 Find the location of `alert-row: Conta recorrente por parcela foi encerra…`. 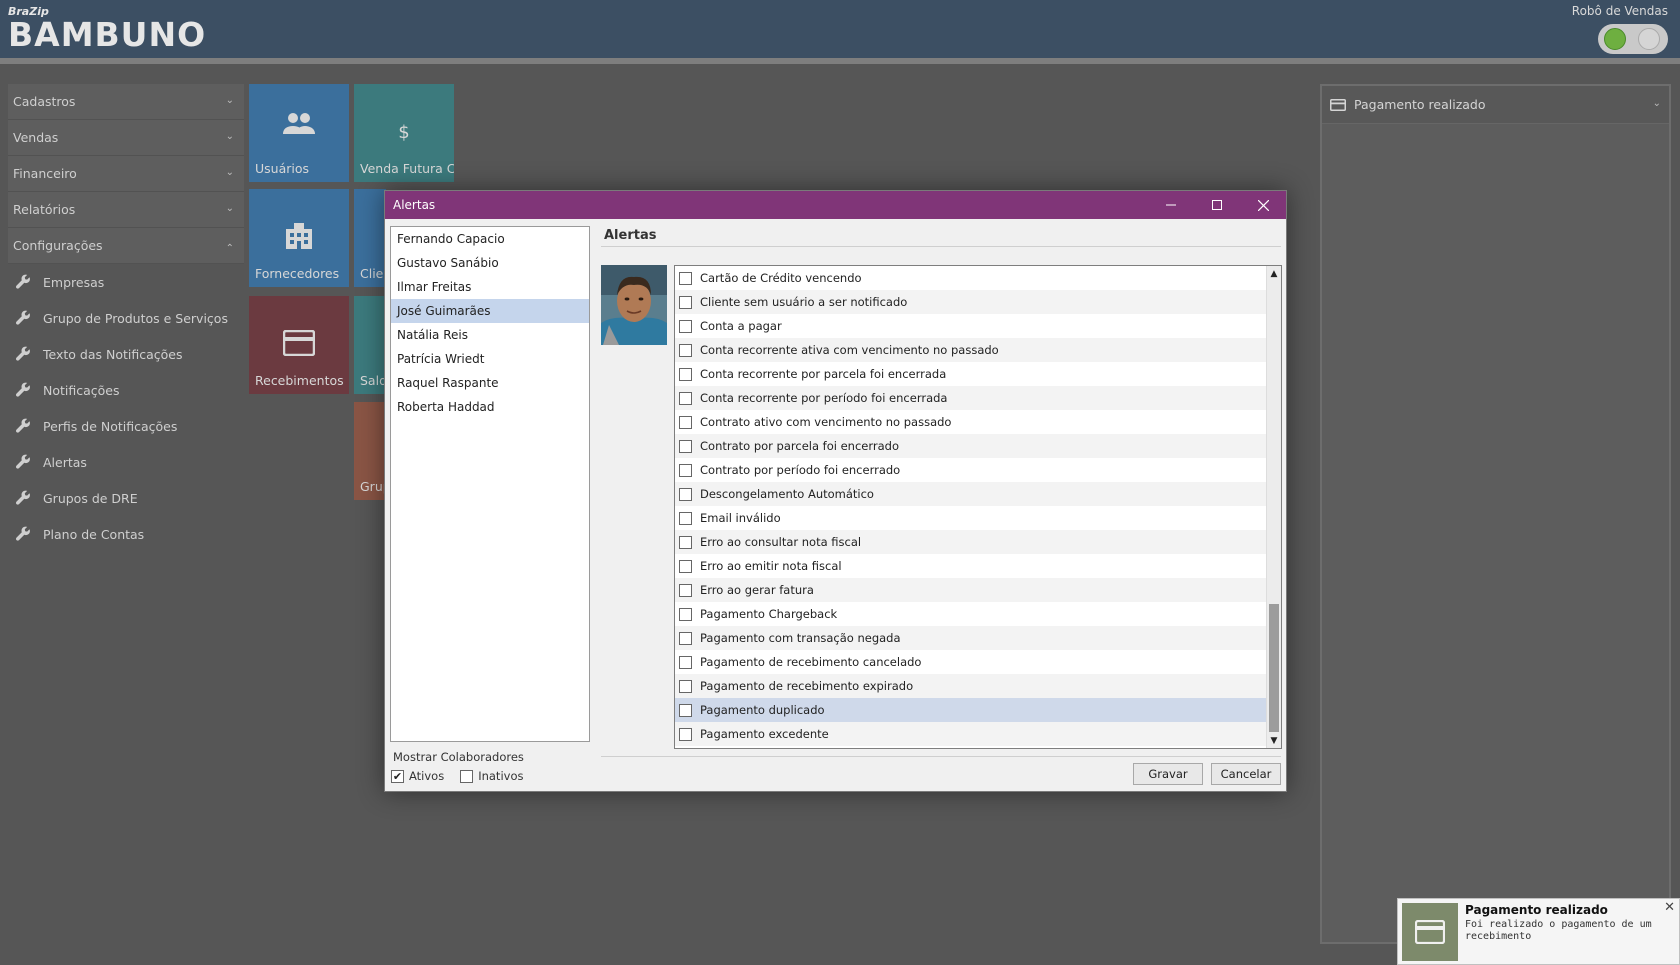

alert-row: Conta recorrente por parcela foi encerra… is located at coordinates (971, 374).